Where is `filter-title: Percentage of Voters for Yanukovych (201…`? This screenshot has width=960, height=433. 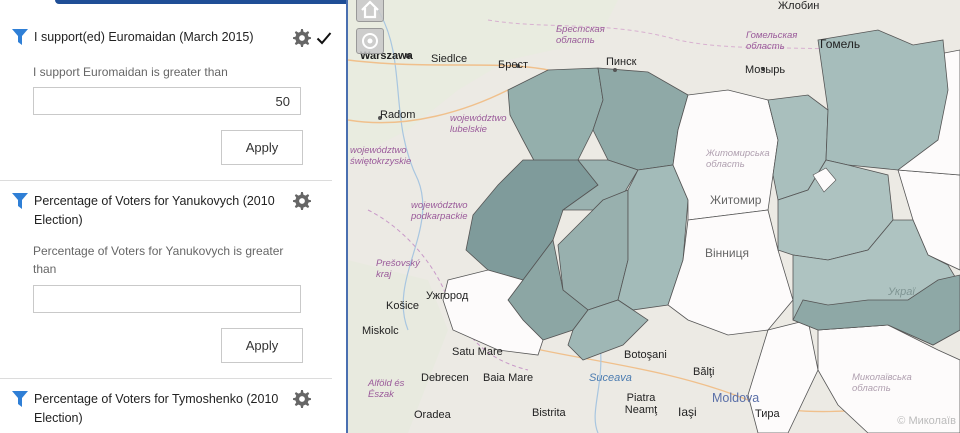 filter-title: Percentage of Voters for Yanukovych (201… is located at coordinates (154, 210).